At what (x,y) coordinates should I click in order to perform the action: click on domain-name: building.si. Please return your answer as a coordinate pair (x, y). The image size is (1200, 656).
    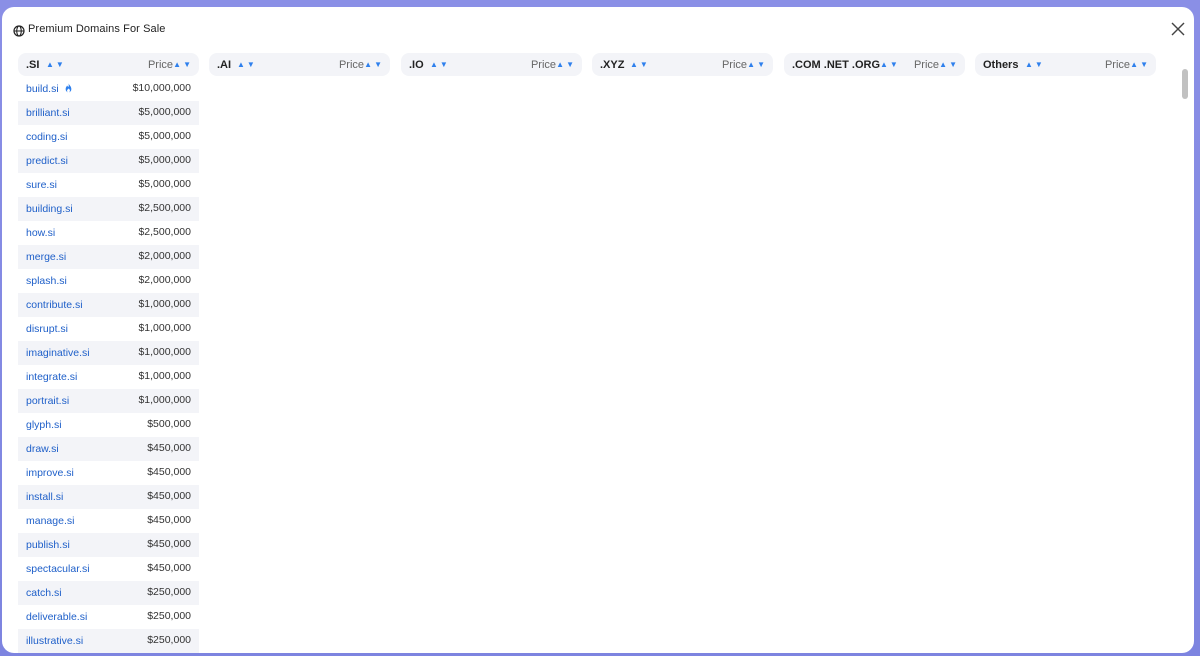
    Looking at the image, I should click on (49, 209).